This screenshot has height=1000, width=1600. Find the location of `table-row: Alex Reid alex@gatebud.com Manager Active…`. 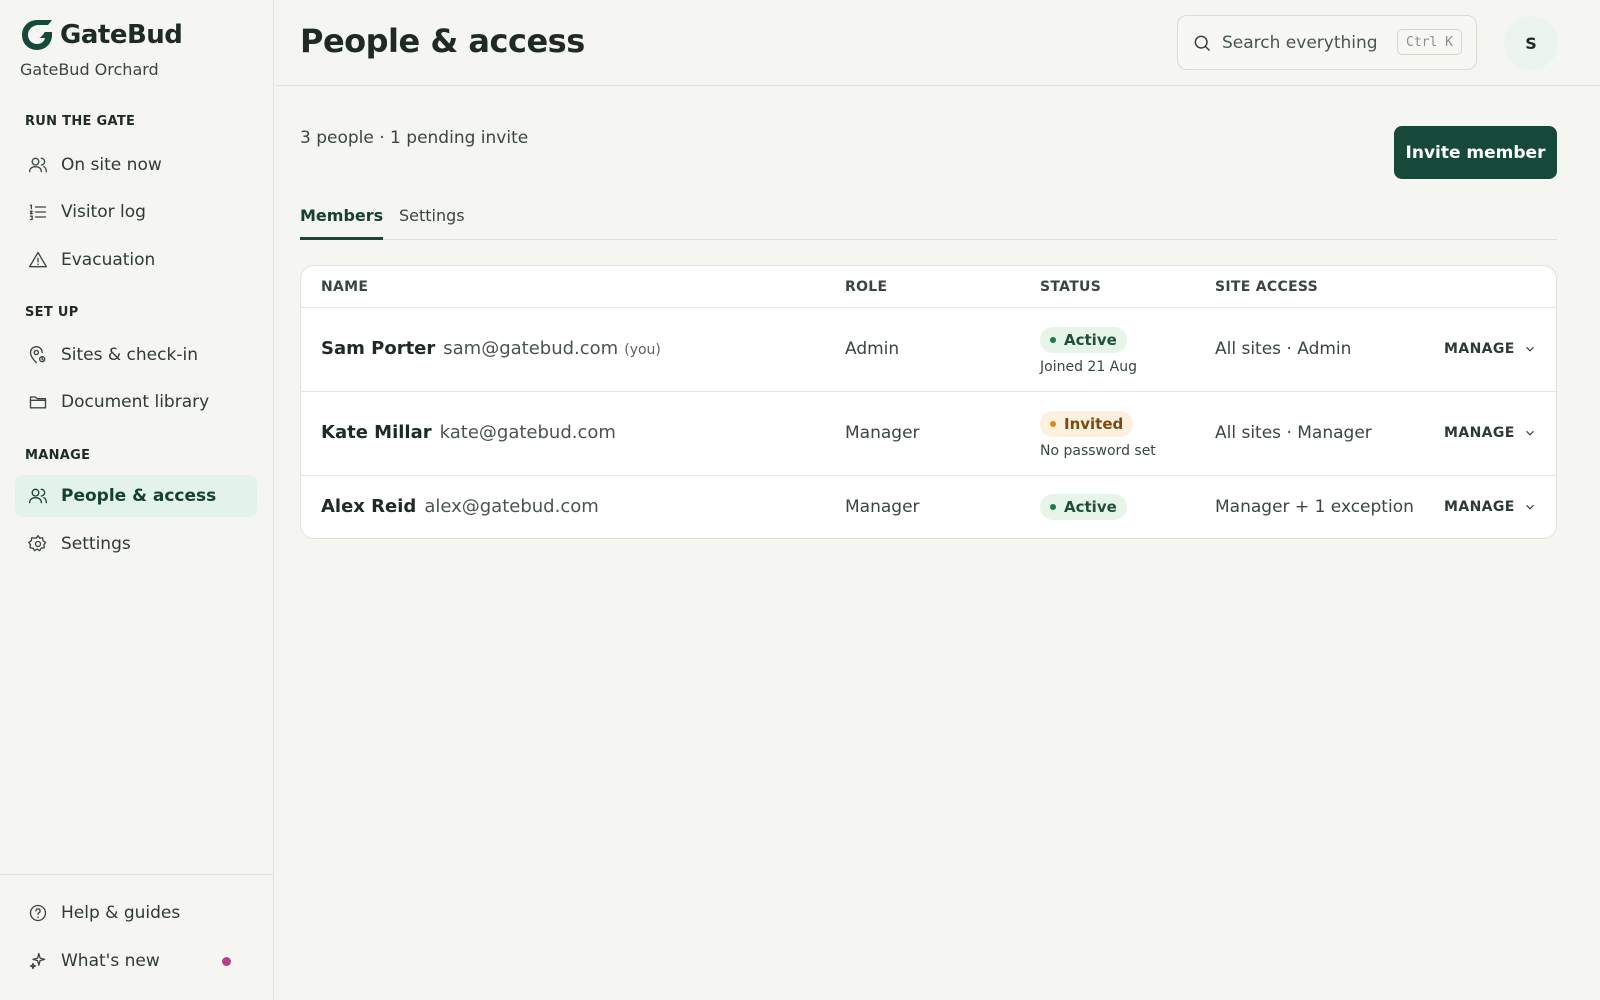

table-row: Alex Reid alex@gatebud.com Manager Active… is located at coordinates (928, 507).